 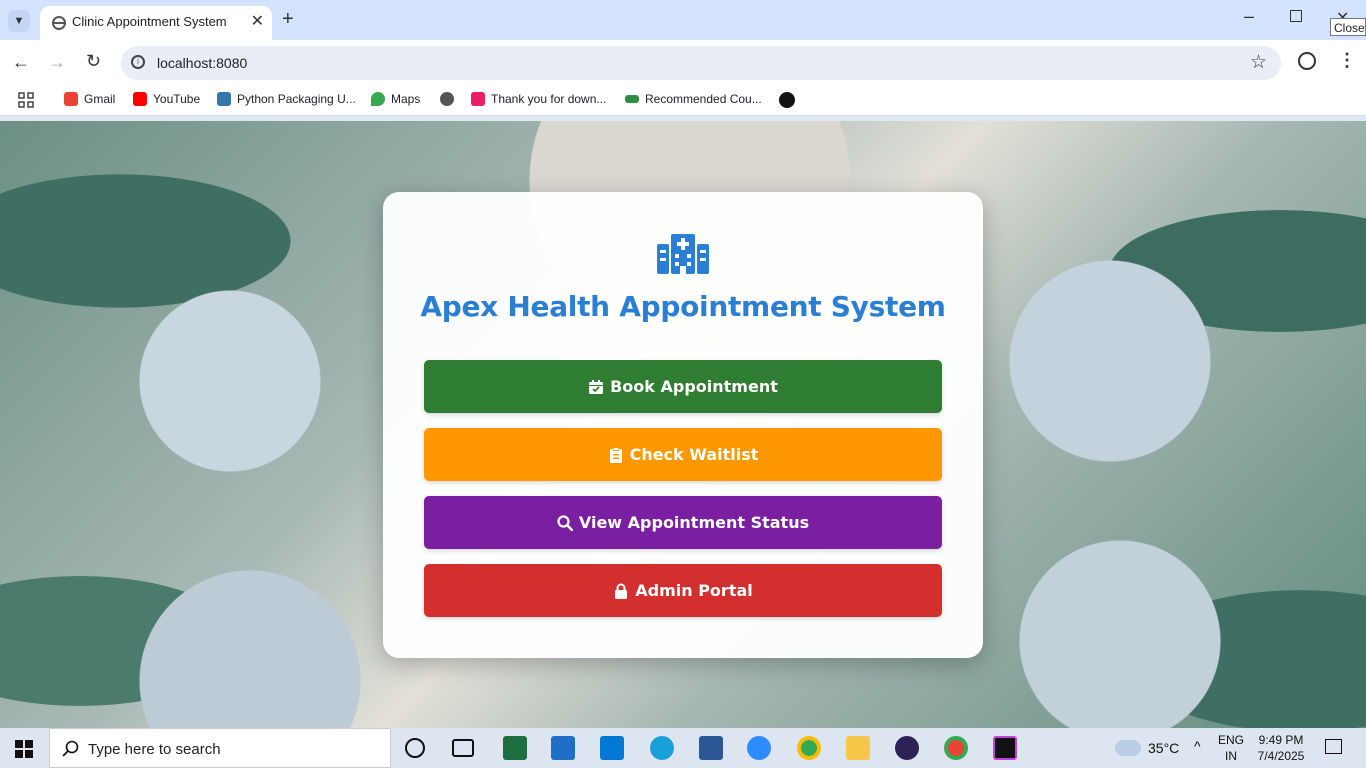 What do you see at coordinates (26, 100) in the screenshot?
I see `apps-grid-icon` at bounding box center [26, 100].